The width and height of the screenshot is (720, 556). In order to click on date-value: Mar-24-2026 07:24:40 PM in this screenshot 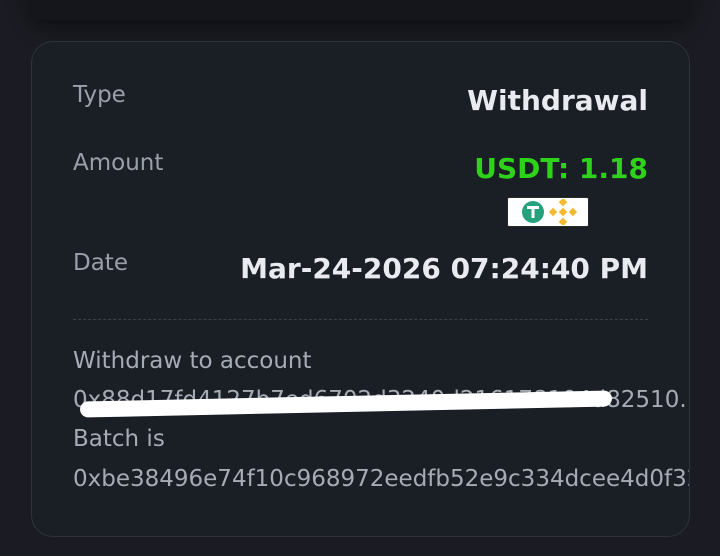, I will do `click(444, 268)`.